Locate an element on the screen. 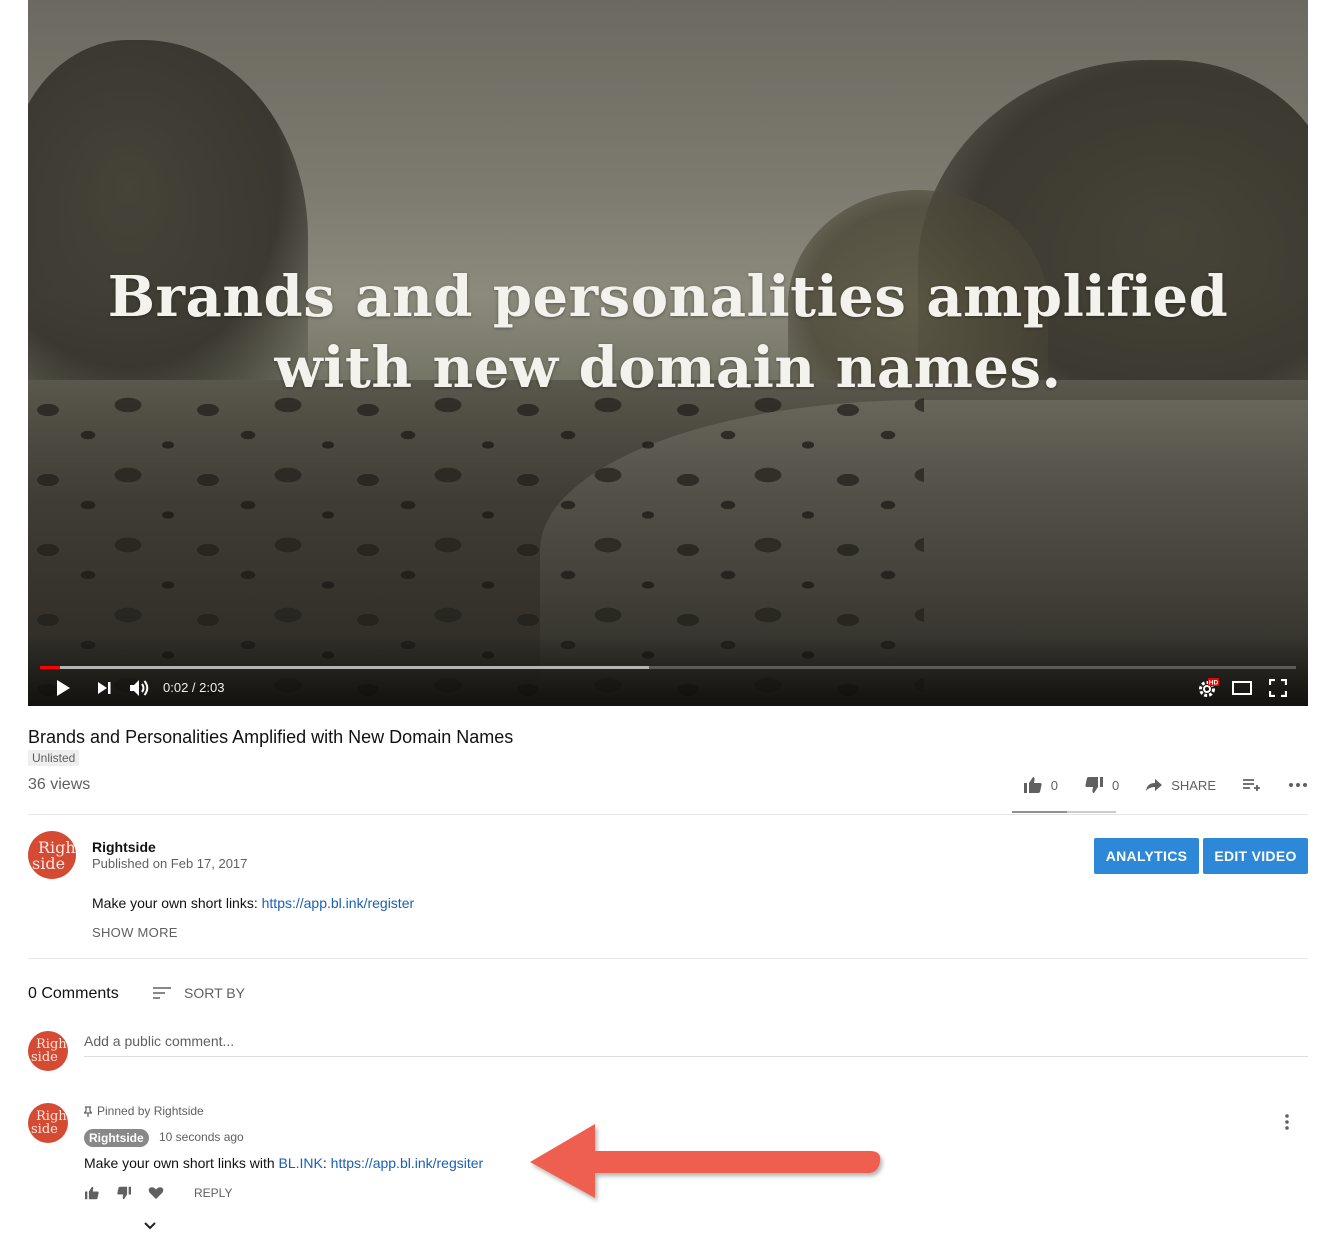  comment-text-prefix: Make your own short links with is located at coordinates (181, 1163).